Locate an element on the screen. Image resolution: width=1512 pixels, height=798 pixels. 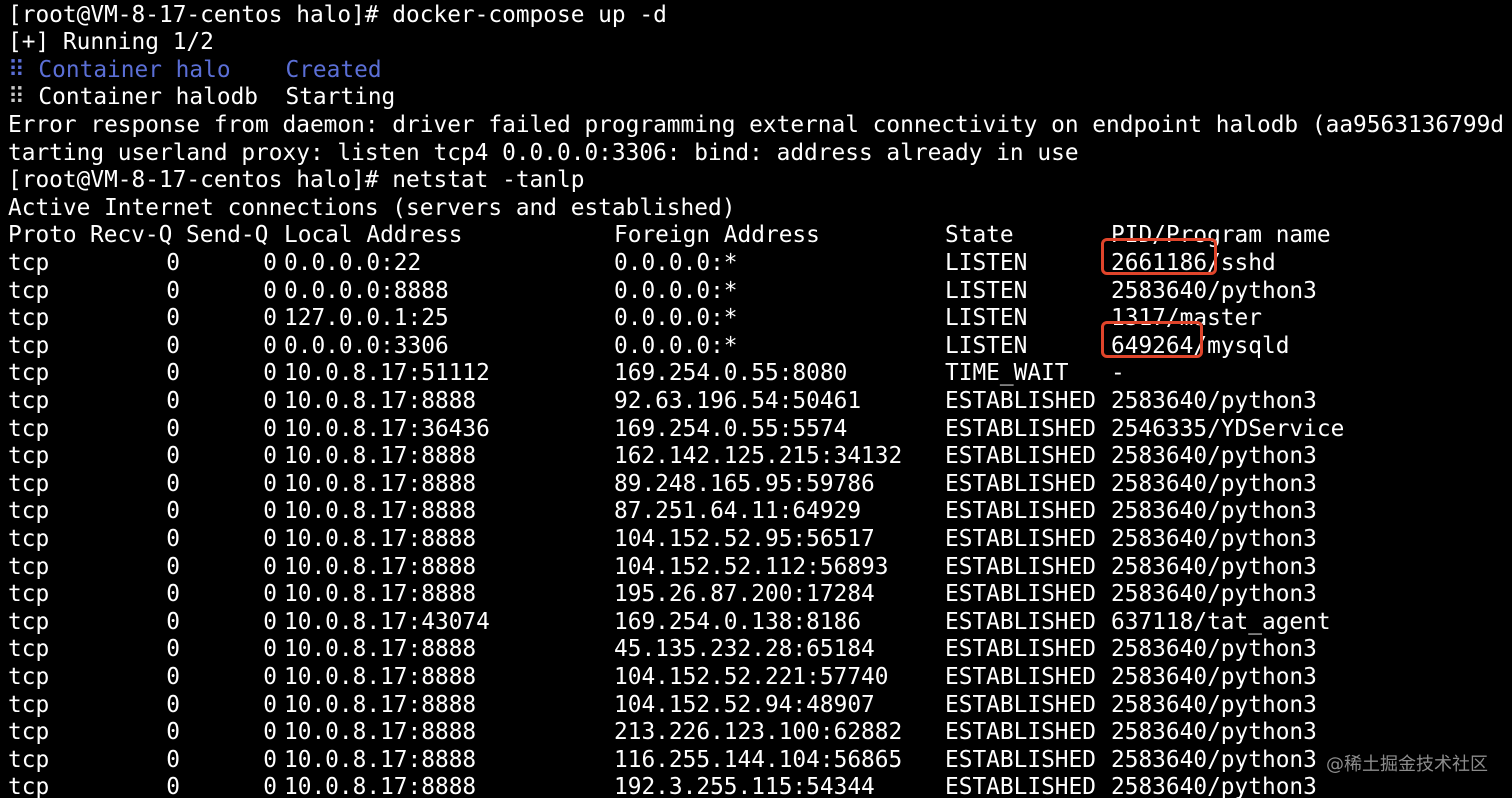
pid-value: 2546335 is located at coordinates (1159, 428).